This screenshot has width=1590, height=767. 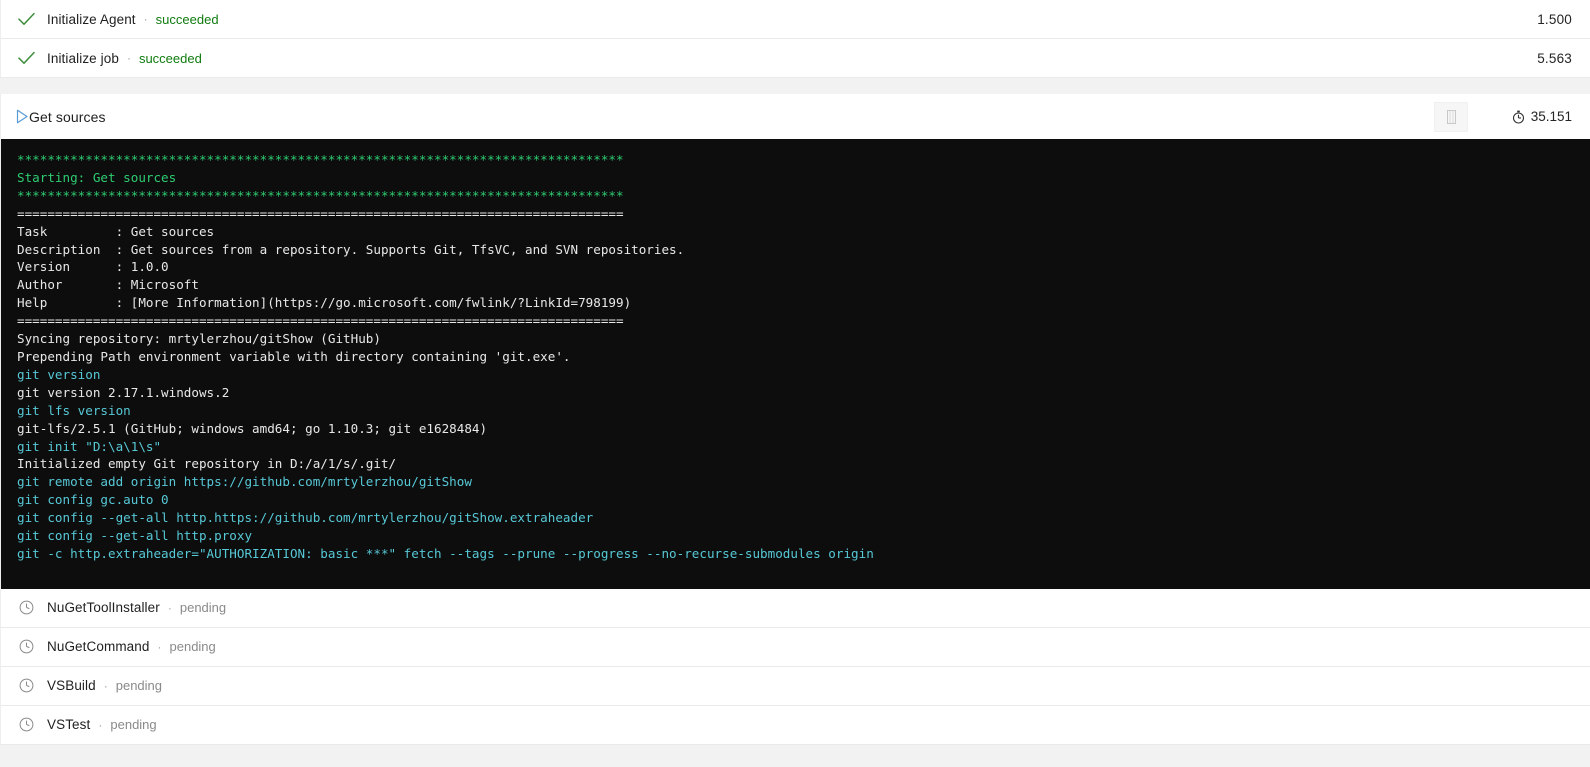 I want to click on download-log-icon, so click(x=1451, y=116).